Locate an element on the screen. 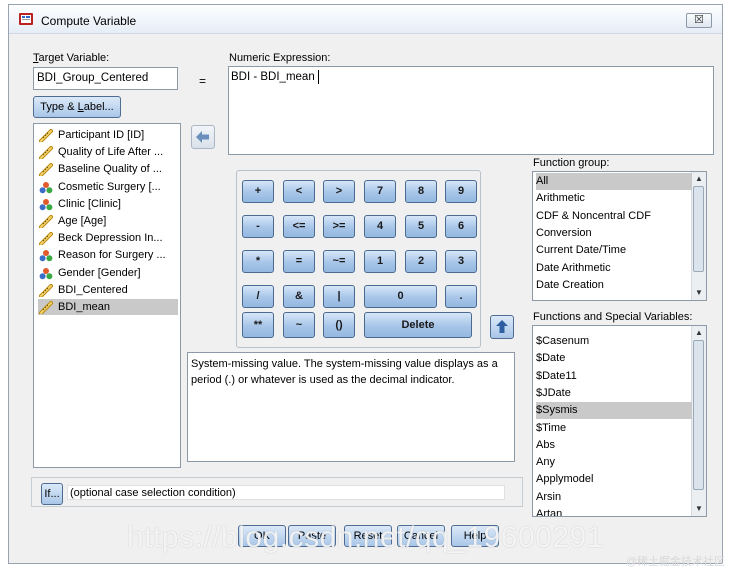 The width and height of the screenshot is (729, 571). close-button: ☒ is located at coordinates (699, 20).